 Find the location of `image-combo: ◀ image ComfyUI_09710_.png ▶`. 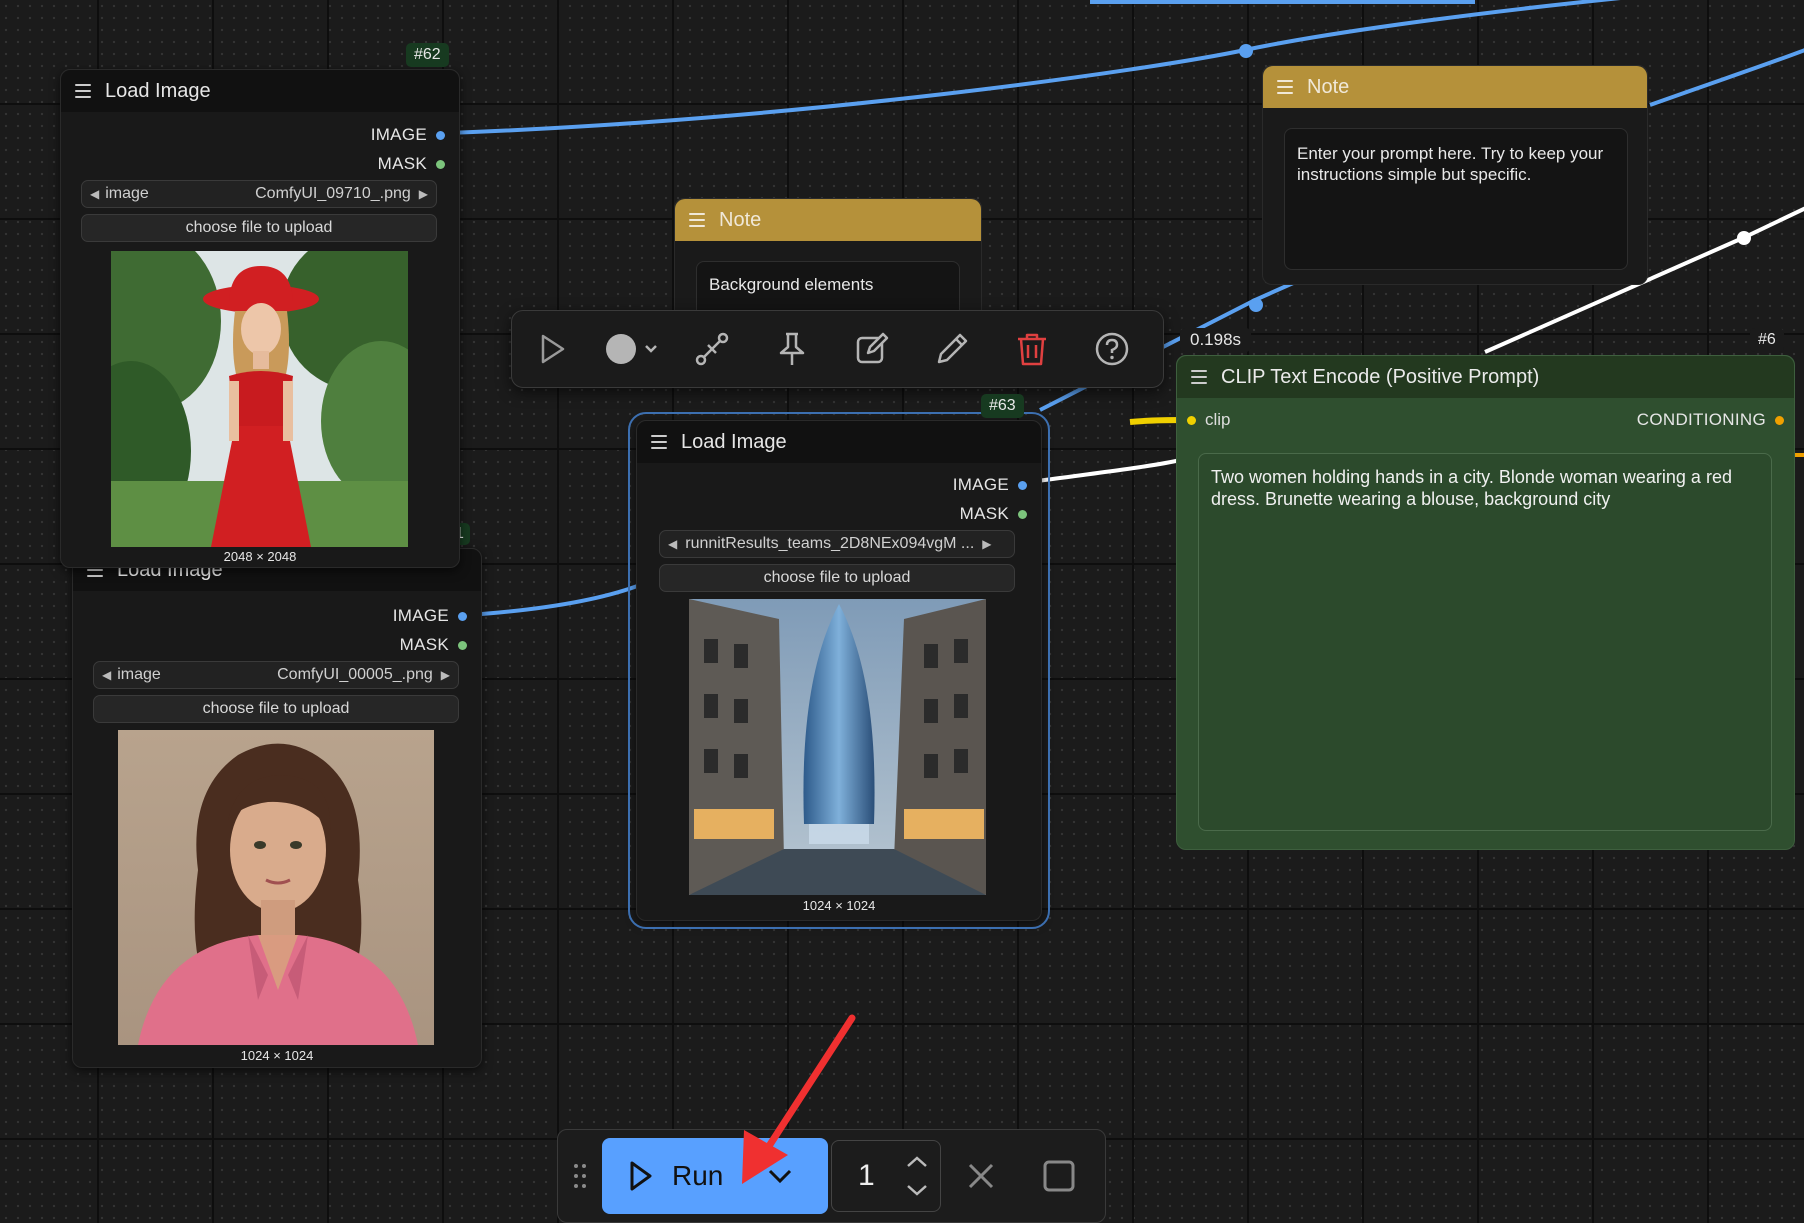

image-combo: ◀ image ComfyUI_09710_.png ▶ is located at coordinates (259, 194).